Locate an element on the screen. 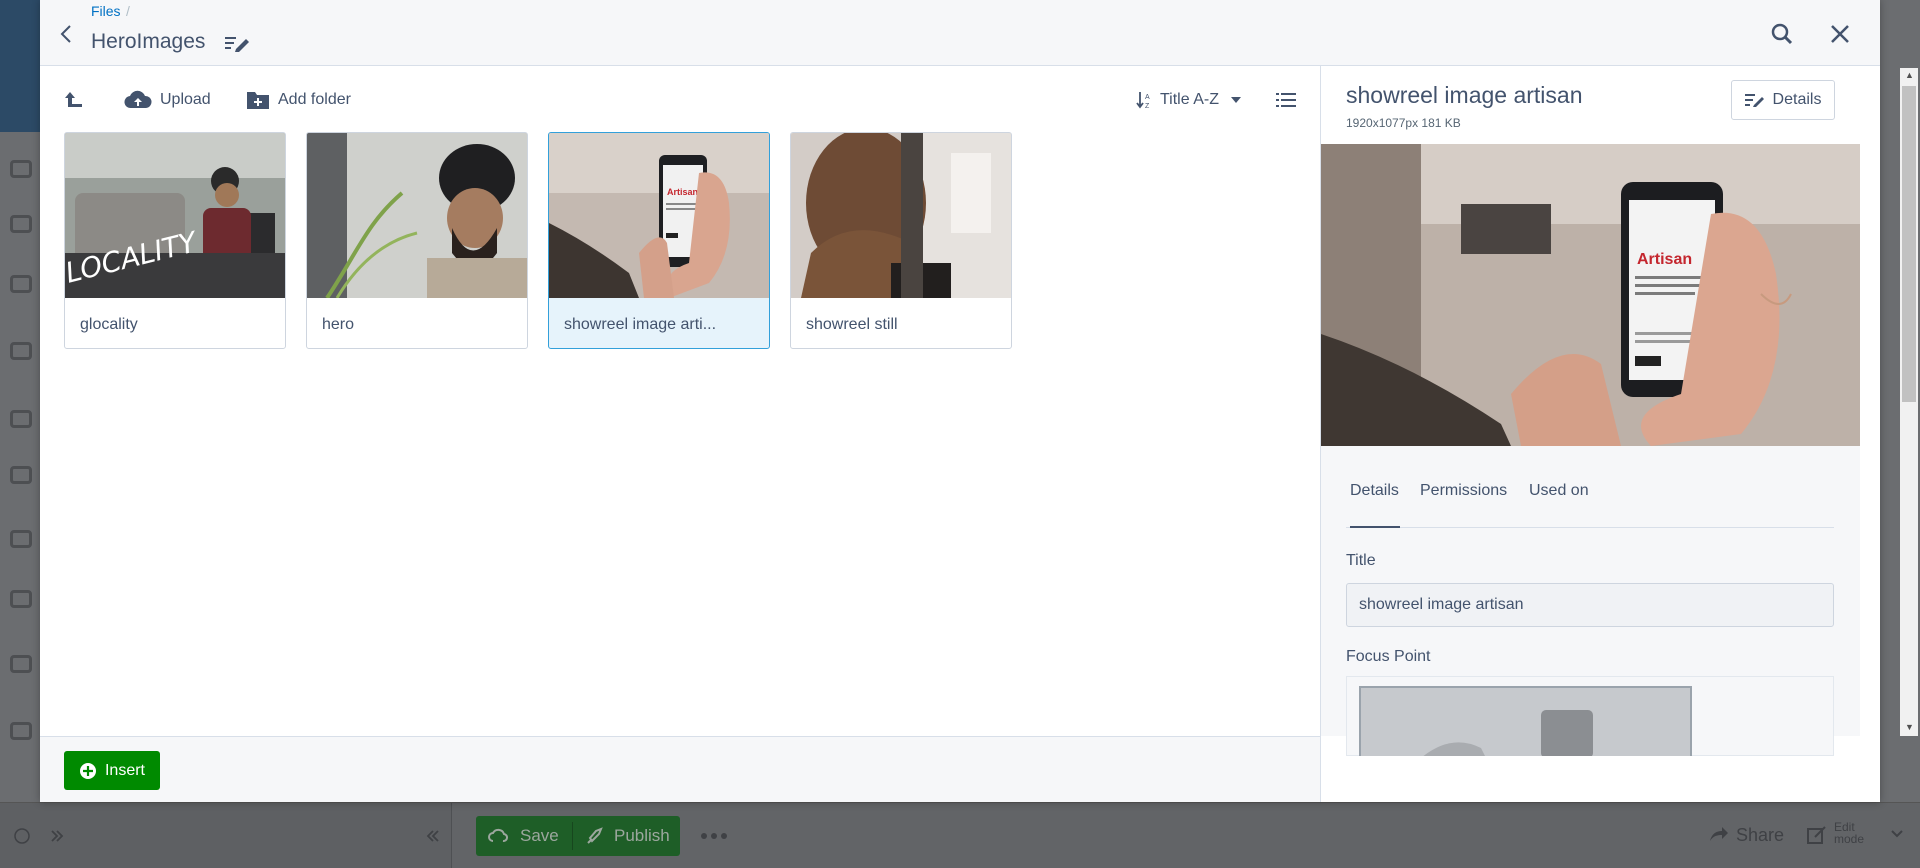  sort-dropdown: AZ Title A-Z is located at coordinates (1192, 100).